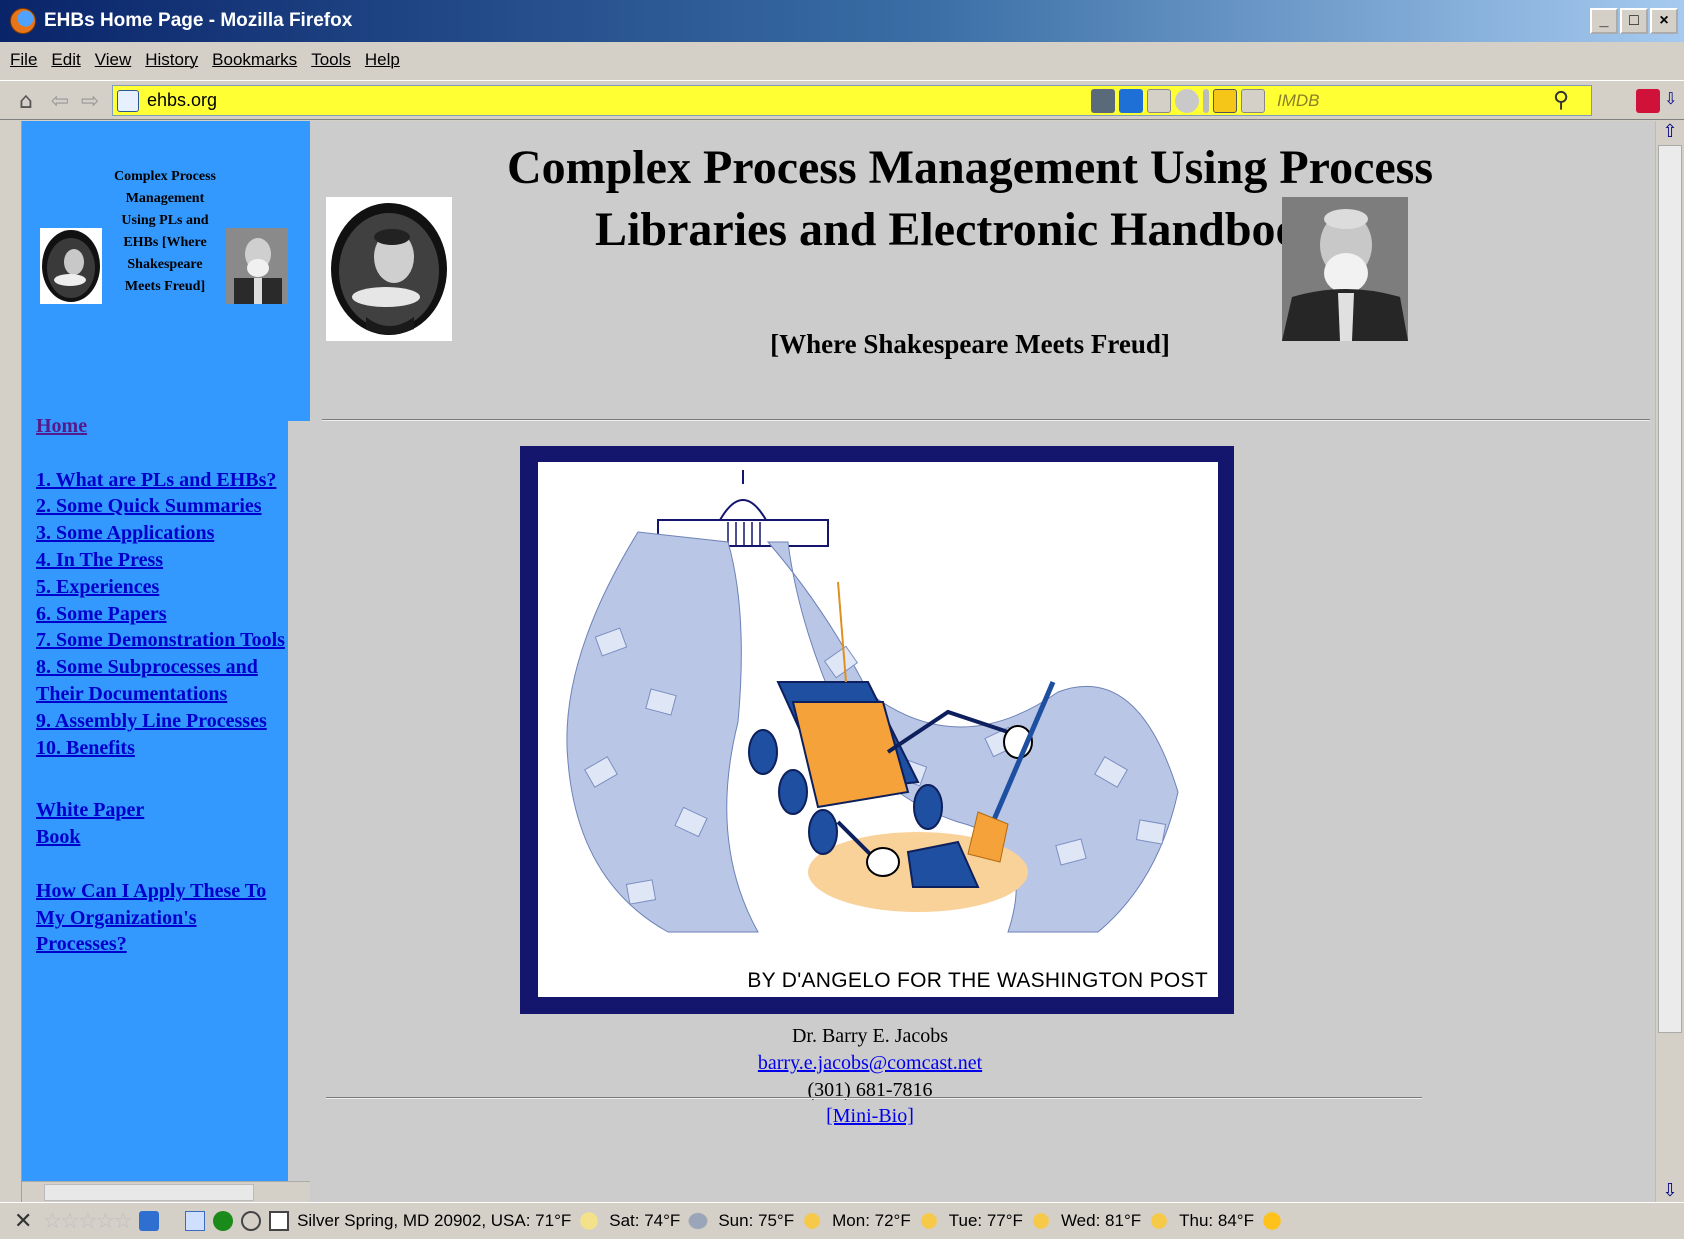 The height and width of the screenshot is (1239, 1684). Describe the element at coordinates (149, 1192) in the screenshot. I see `sidebar-scroll-thumb` at that location.